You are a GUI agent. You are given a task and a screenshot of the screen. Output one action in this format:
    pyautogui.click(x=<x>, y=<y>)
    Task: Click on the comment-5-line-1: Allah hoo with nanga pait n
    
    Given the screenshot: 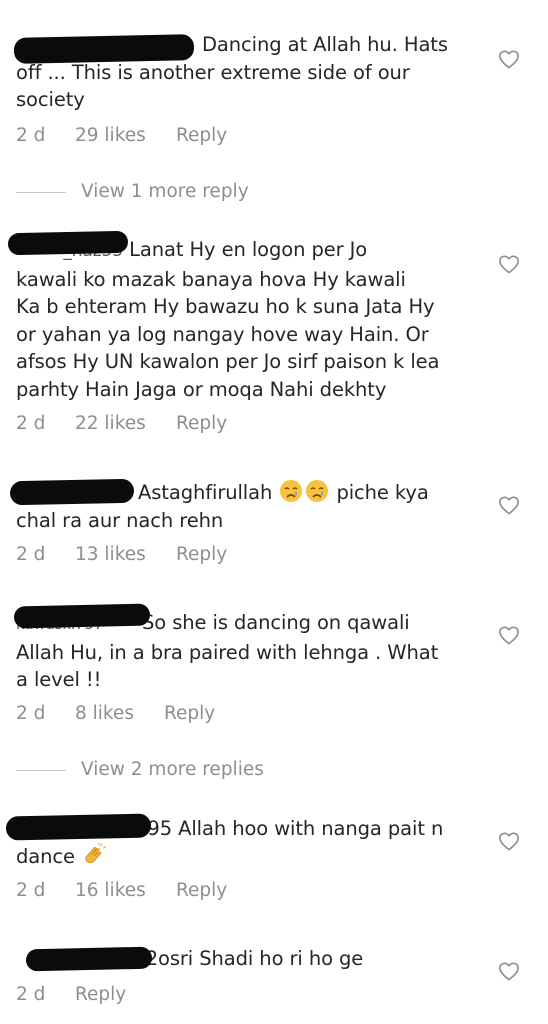 What is the action you would take?
    pyautogui.click(x=311, y=828)
    